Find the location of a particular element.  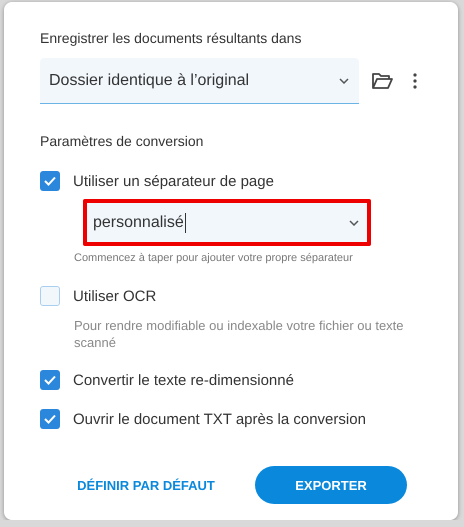

field-hint: Commencez à taper pour ajouter votre propre séparateur is located at coordinates (214, 258).